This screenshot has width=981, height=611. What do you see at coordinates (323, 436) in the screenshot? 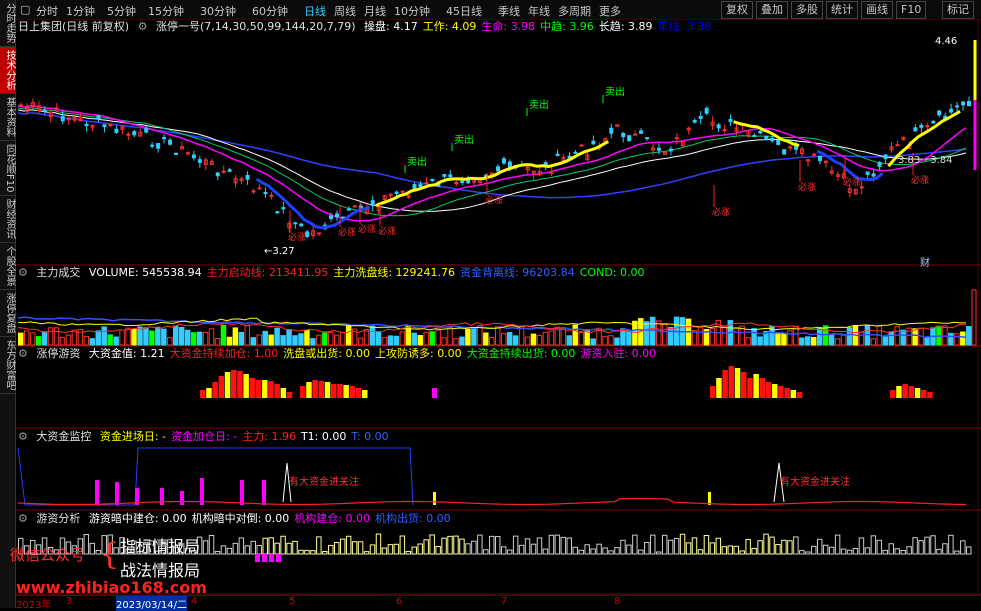
I see `legend-item: T1: 0.00` at bounding box center [323, 436].